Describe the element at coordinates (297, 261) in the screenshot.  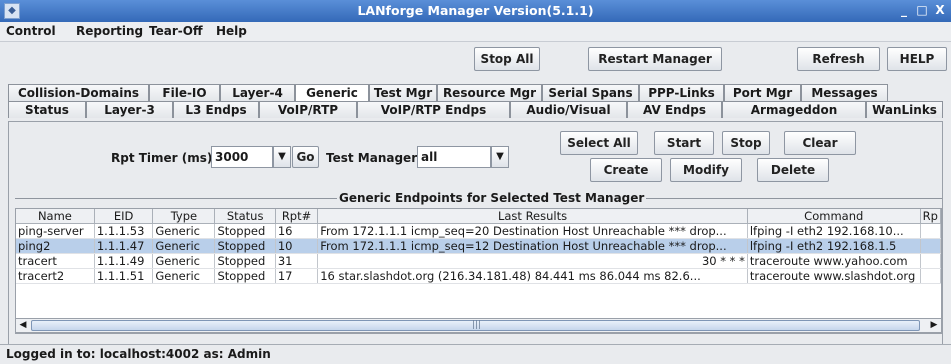
I see `cell-rpt: 31` at that location.